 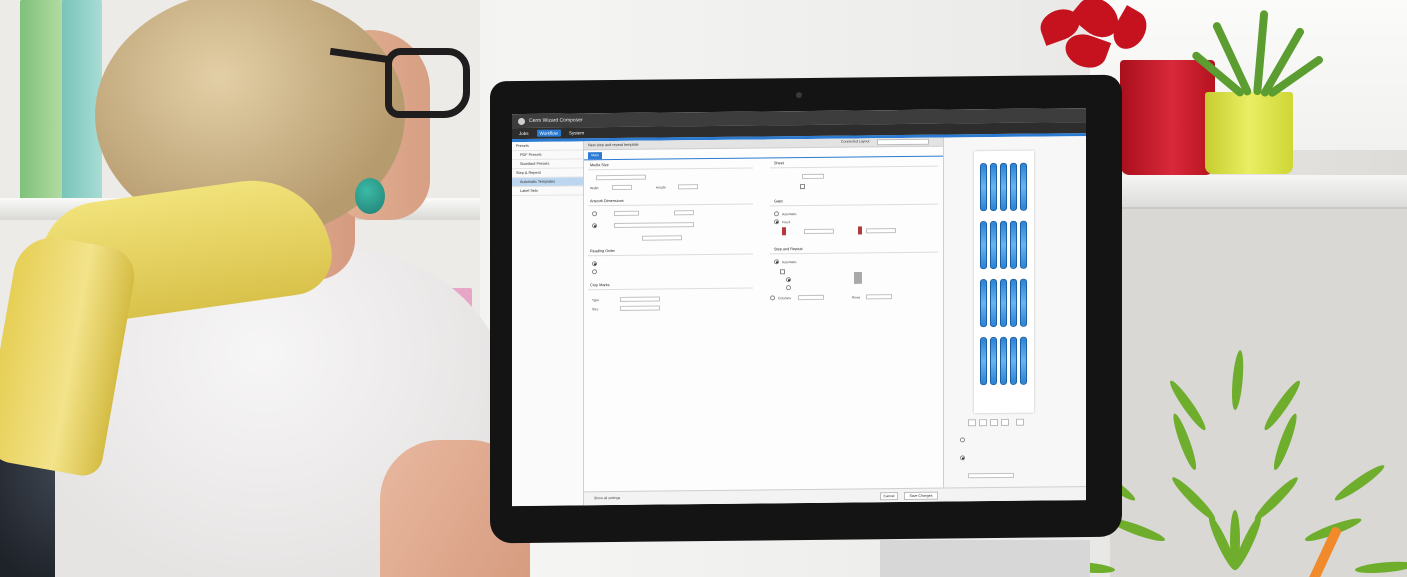 I want to click on artwork-width-input, so click(x=626, y=213).